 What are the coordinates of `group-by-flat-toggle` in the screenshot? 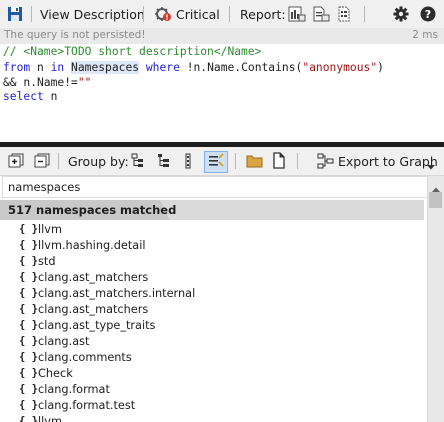 It's located at (216, 162).